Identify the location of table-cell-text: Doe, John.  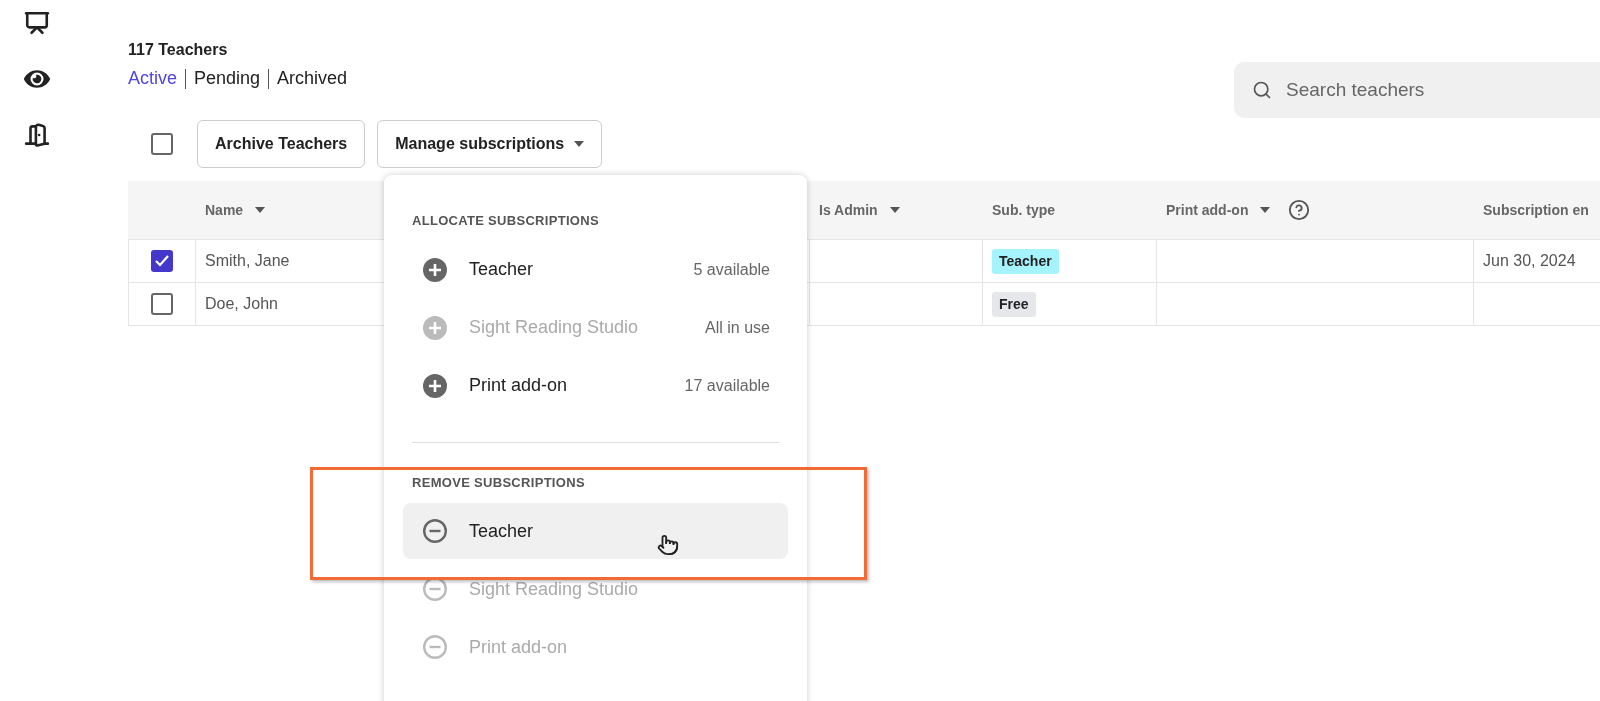
(241, 304).